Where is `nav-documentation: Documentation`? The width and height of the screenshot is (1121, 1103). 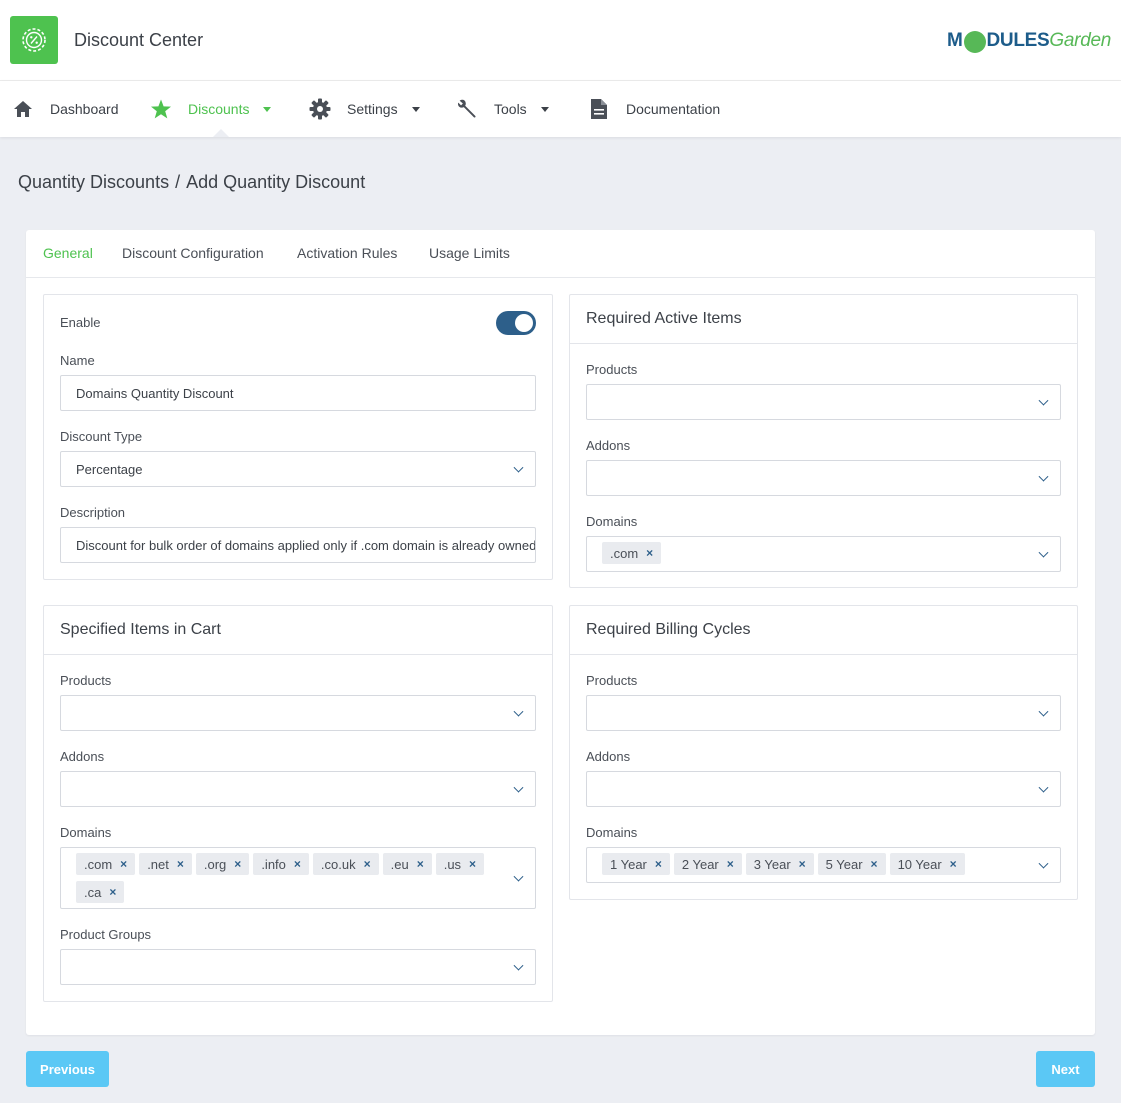
nav-documentation: Documentation is located at coordinates (654, 109).